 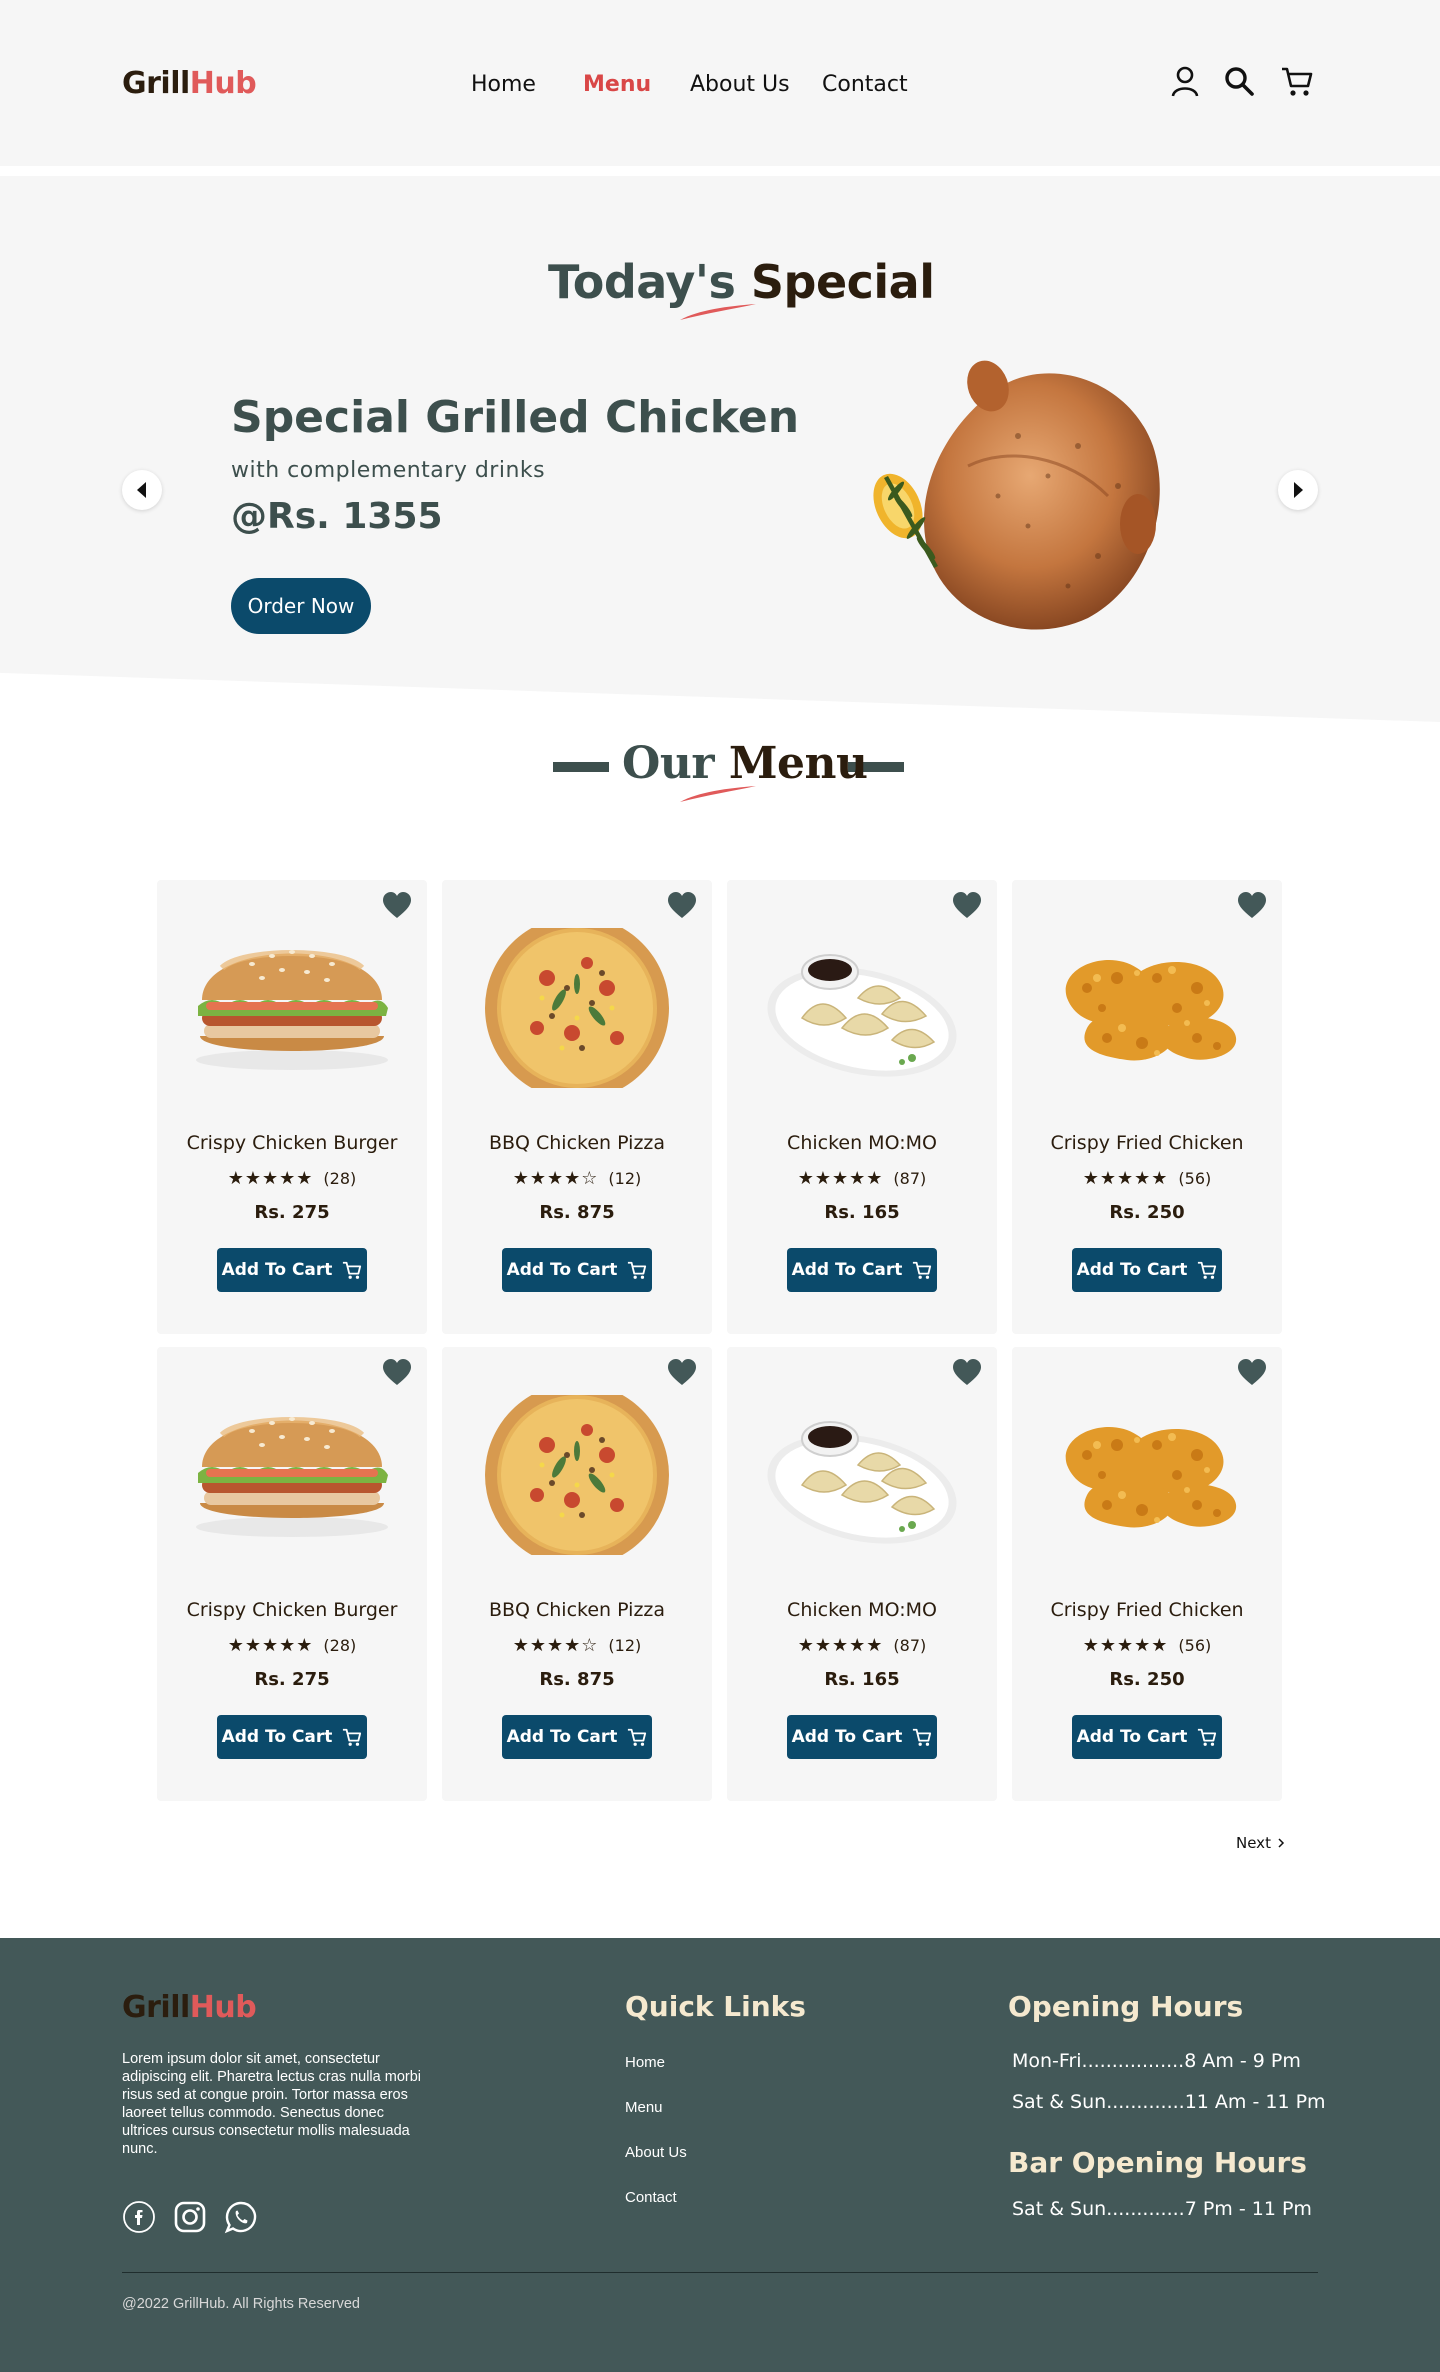 I want to click on site-header: GrillHub Home Menu About Us Contact, so click(x=720, y=83).